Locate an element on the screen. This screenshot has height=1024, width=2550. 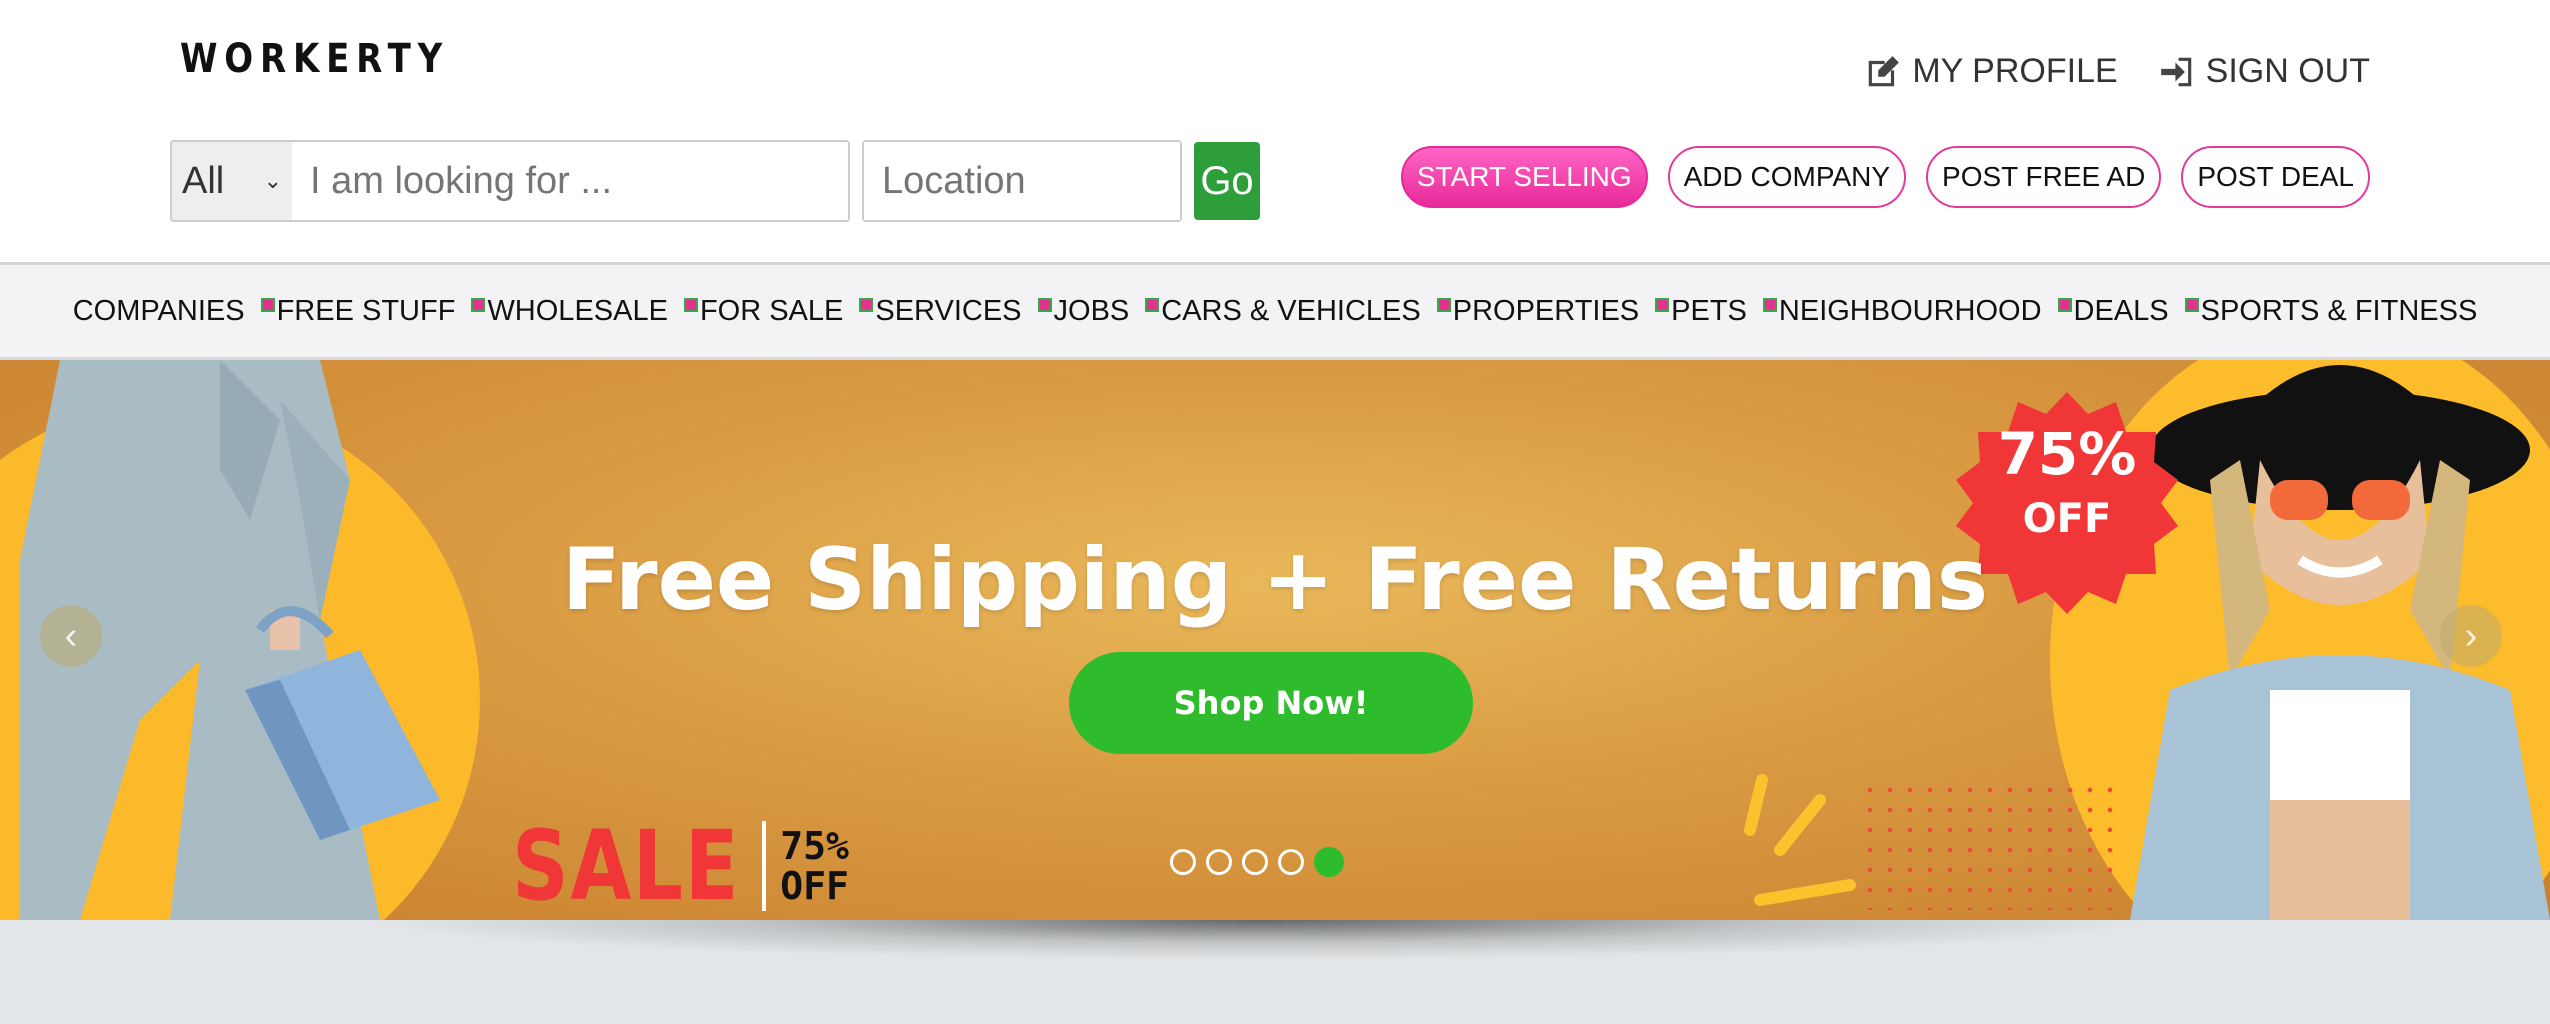
carousel-prev-button: ‹ is located at coordinates (71, 636).